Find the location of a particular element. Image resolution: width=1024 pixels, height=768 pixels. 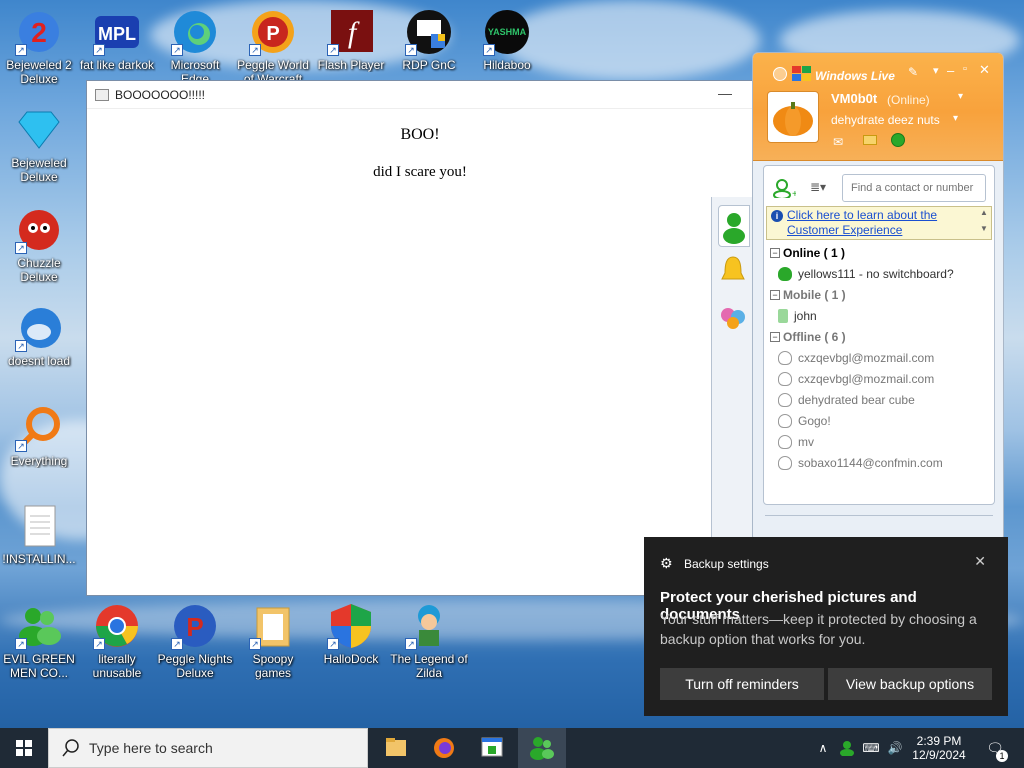

peggle-nights-icon: P ↗ is located at coordinates (195, 626).